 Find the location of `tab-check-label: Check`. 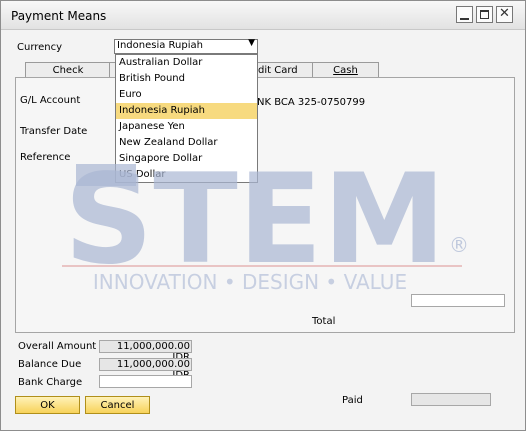

tab-check-label: Check is located at coordinates (68, 70).